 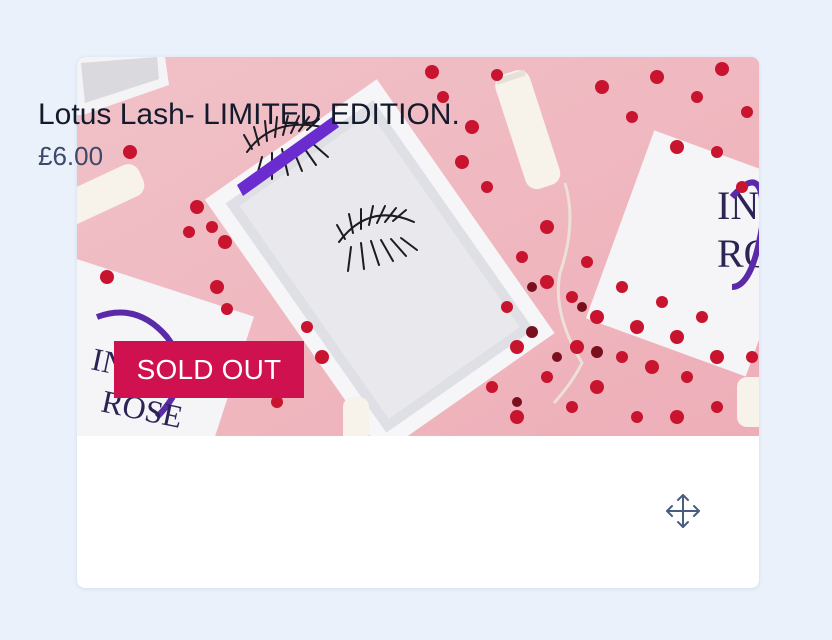 I want to click on product-price: £6.00, so click(x=71, y=156).